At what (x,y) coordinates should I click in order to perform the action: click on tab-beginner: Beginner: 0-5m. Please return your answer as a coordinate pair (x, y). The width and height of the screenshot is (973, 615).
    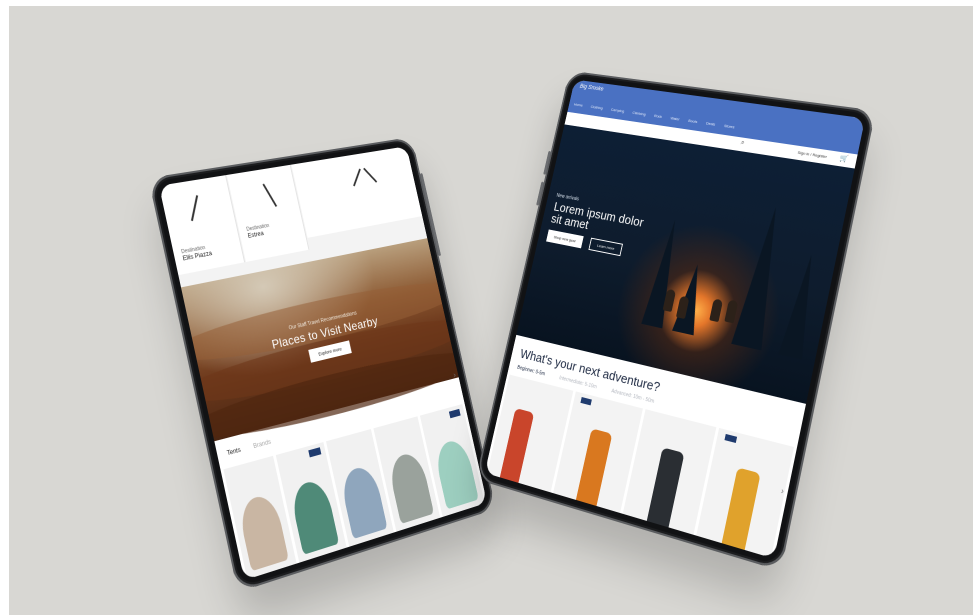
    Looking at the image, I should click on (531, 371).